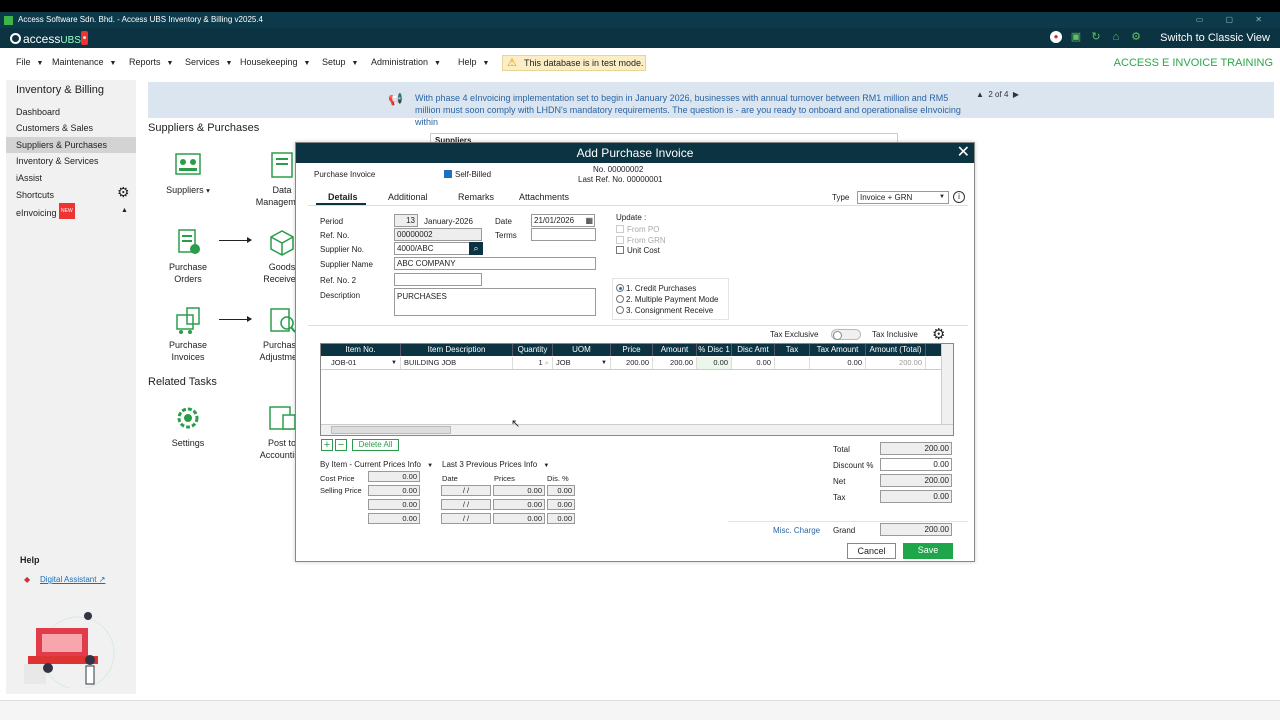 The width and height of the screenshot is (1280, 720). Describe the element at coordinates (980, 94) in the screenshot. I see `pager-prev-icon: ▲` at that location.